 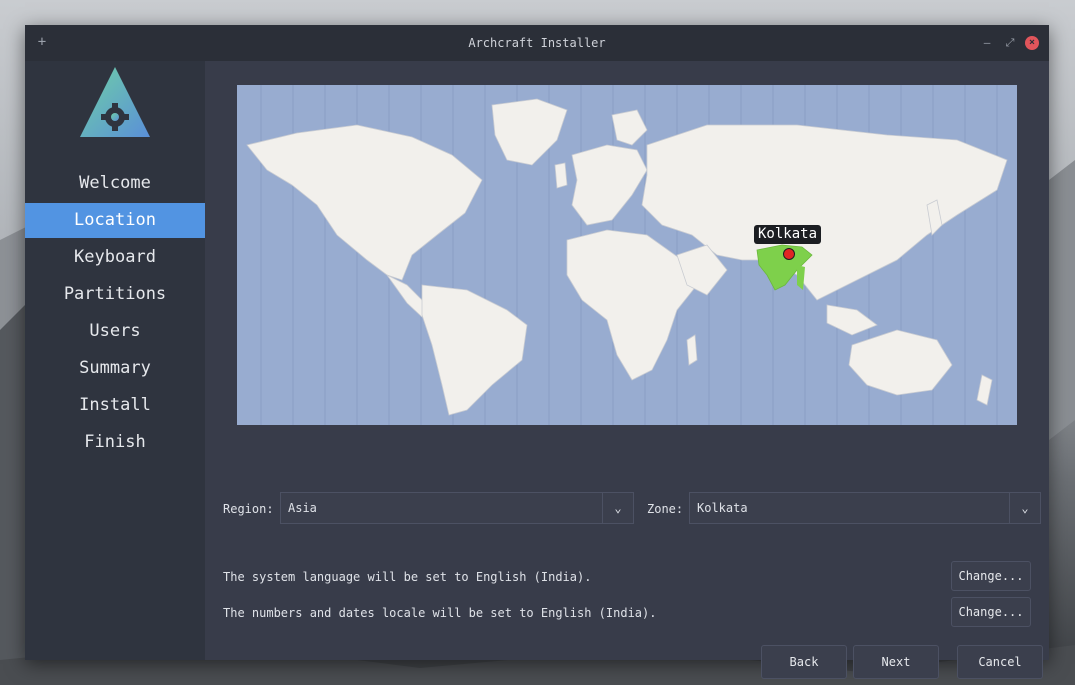 I want to click on archcraft-logo-icon, so click(x=115, y=102).